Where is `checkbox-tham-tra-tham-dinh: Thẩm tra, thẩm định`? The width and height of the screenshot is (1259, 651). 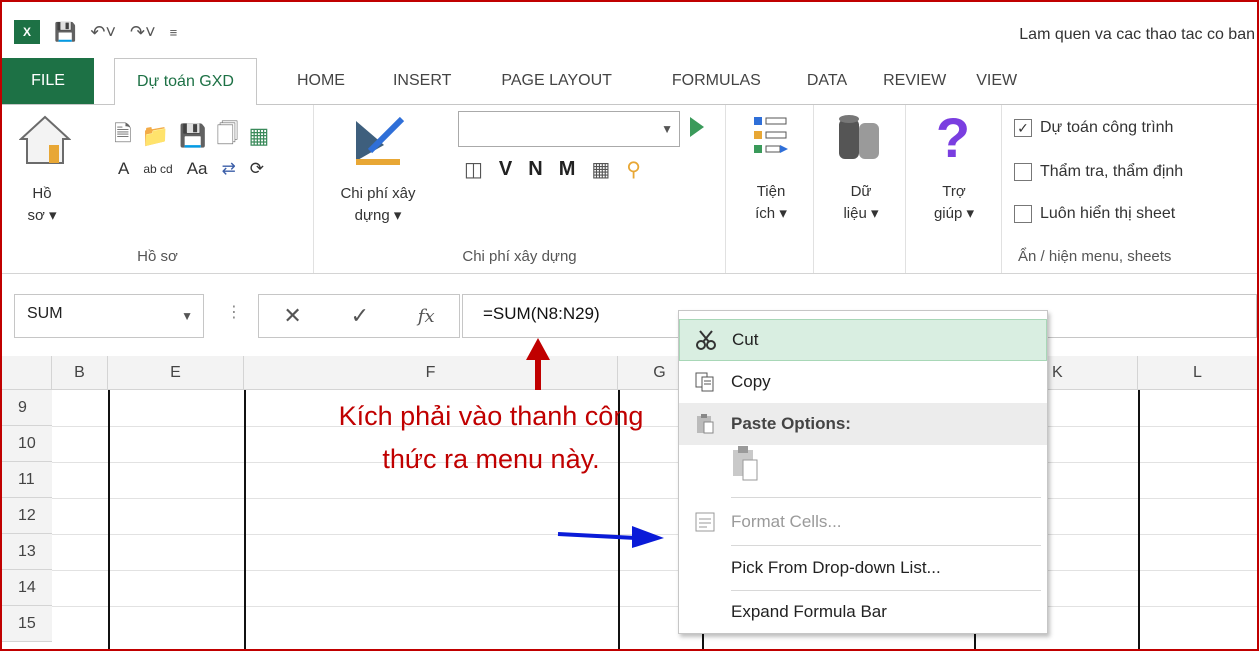
checkbox-tham-tra-tham-dinh: Thẩm tra, thẩm định is located at coordinates (1098, 172).